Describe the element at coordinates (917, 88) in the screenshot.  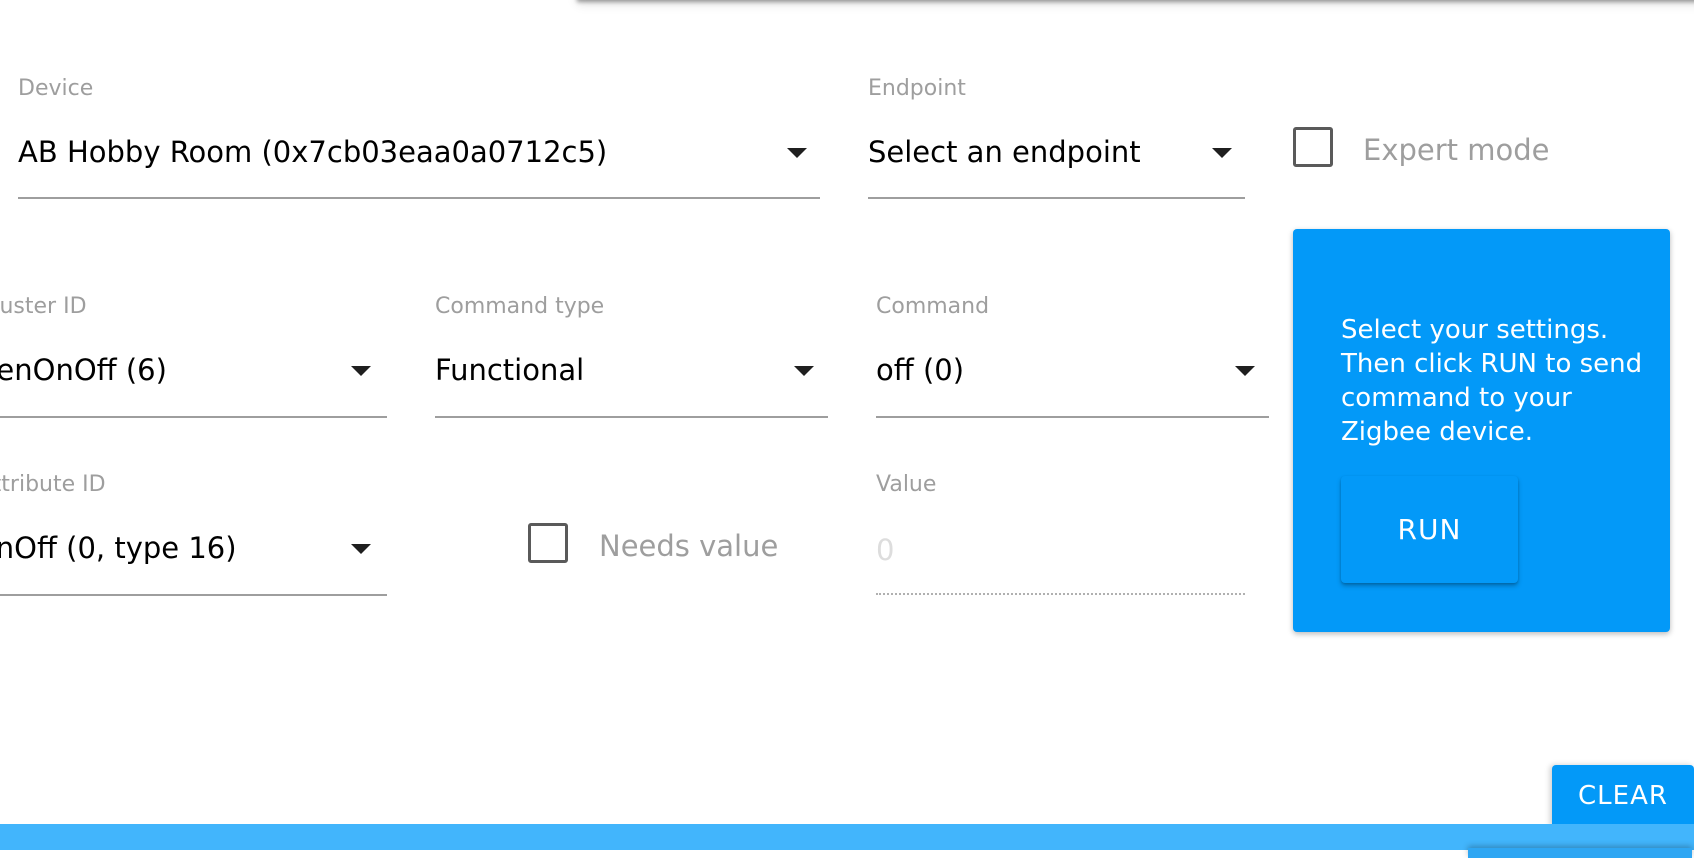
I see `endpoint-label: Endpoint` at that location.